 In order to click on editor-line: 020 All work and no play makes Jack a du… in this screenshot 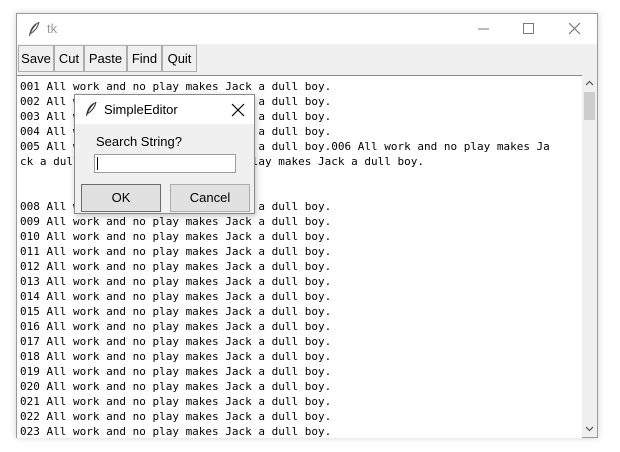, I will do `click(176, 386)`.